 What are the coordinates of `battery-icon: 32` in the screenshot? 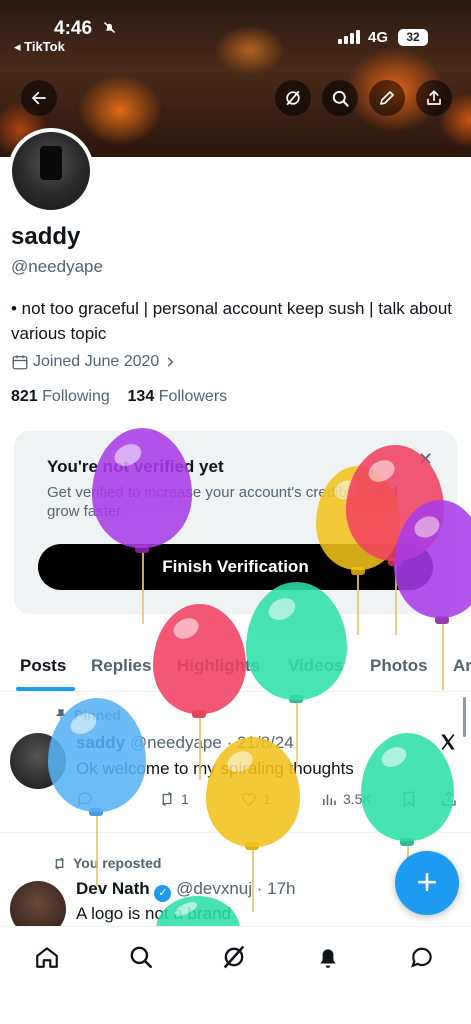 It's located at (413, 37).